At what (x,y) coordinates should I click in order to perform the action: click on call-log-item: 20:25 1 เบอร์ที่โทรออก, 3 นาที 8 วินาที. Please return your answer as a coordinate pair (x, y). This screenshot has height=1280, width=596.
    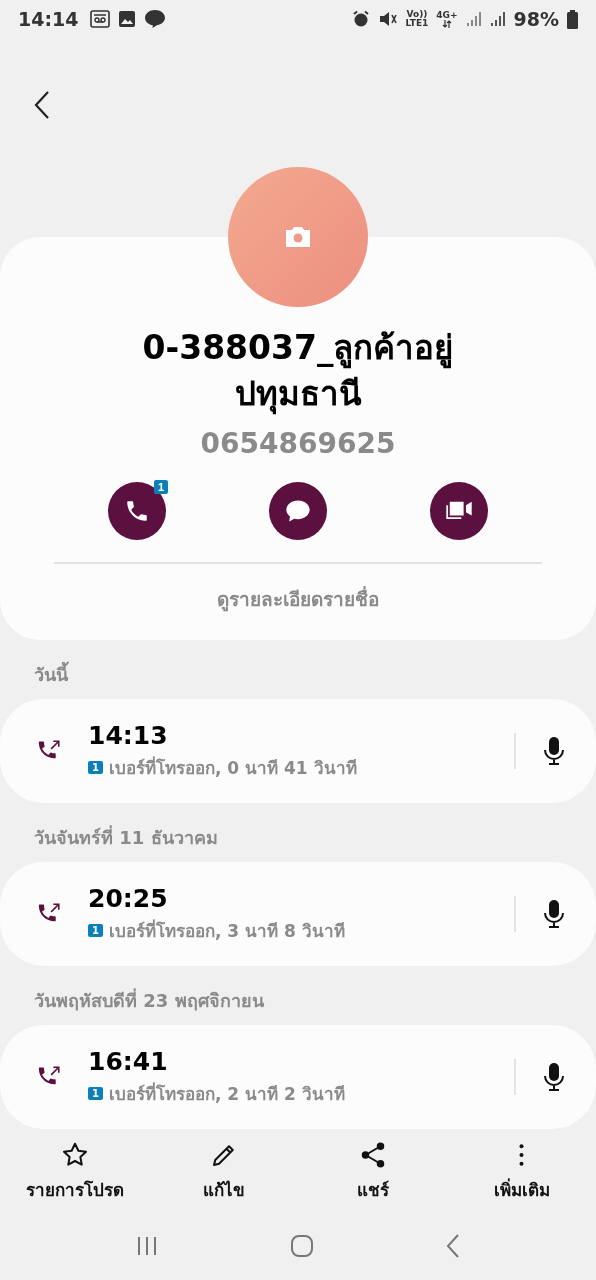
    Looking at the image, I should click on (298, 913).